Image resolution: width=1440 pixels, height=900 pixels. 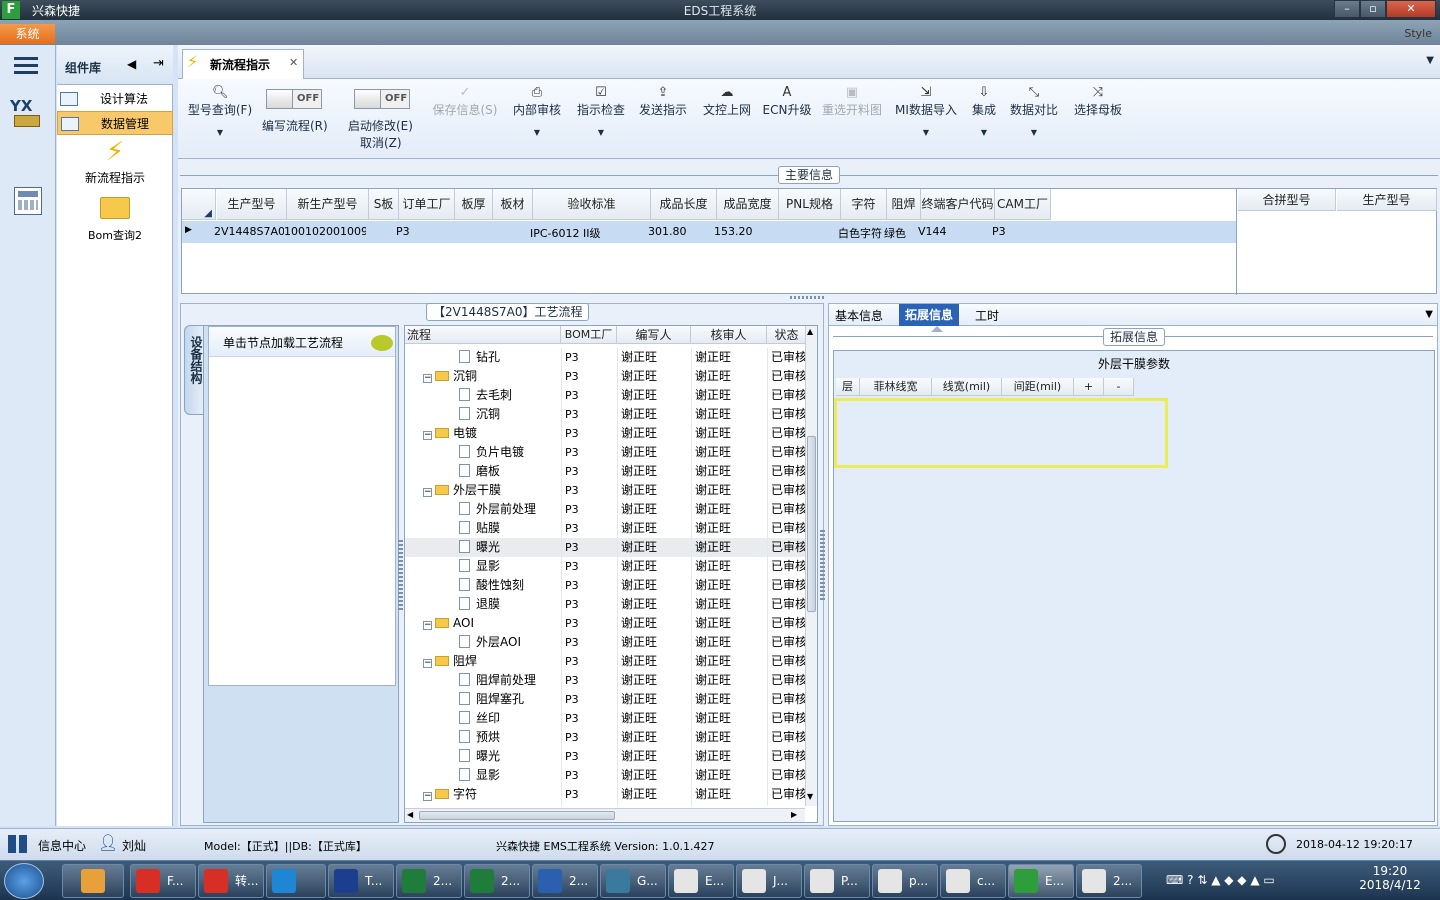 What do you see at coordinates (601, 118) in the screenshot?
I see `instruction-check-button: ☑ 指示检查 ▼` at bounding box center [601, 118].